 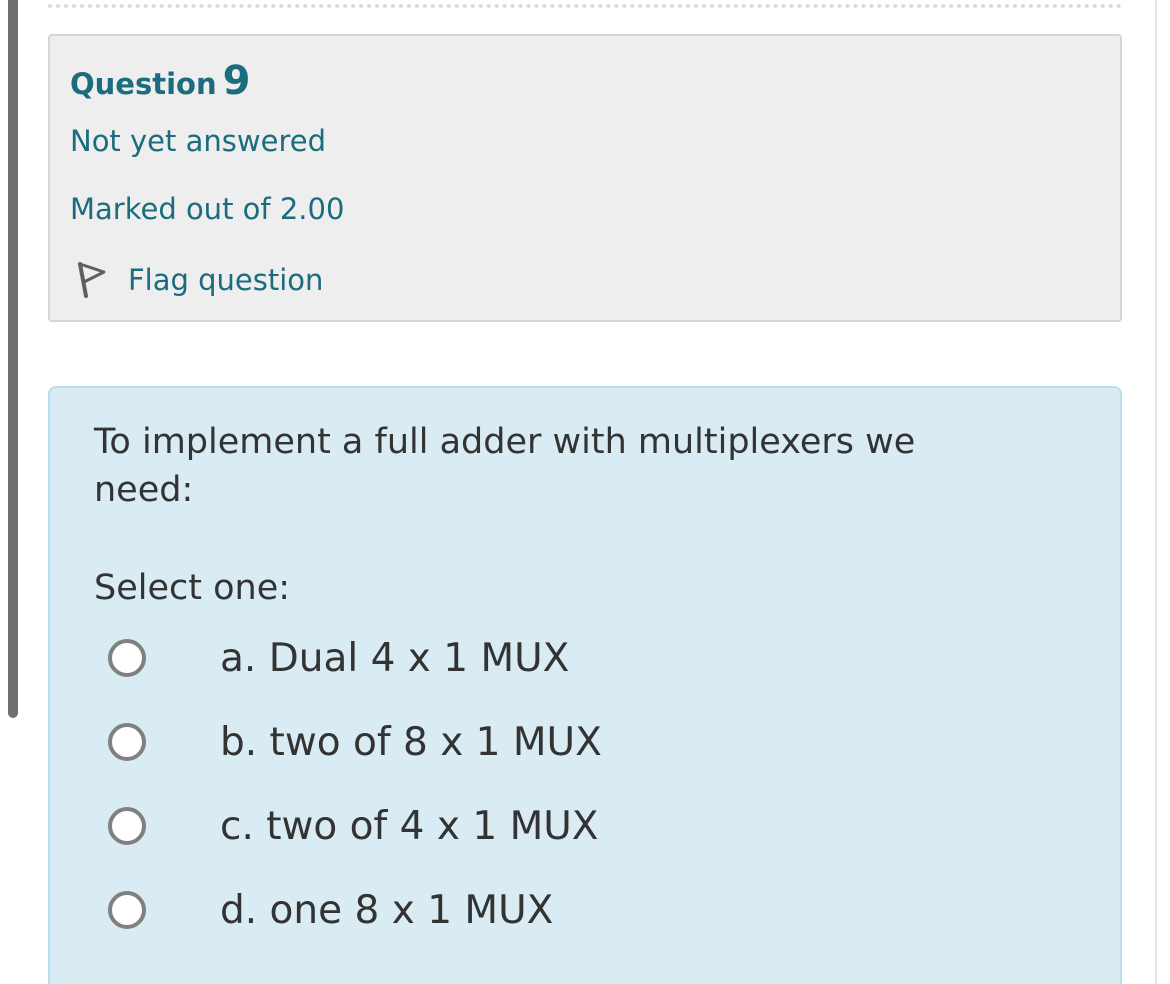 What do you see at coordinates (13, 359) in the screenshot?
I see `scrollbar-thumb` at bounding box center [13, 359].